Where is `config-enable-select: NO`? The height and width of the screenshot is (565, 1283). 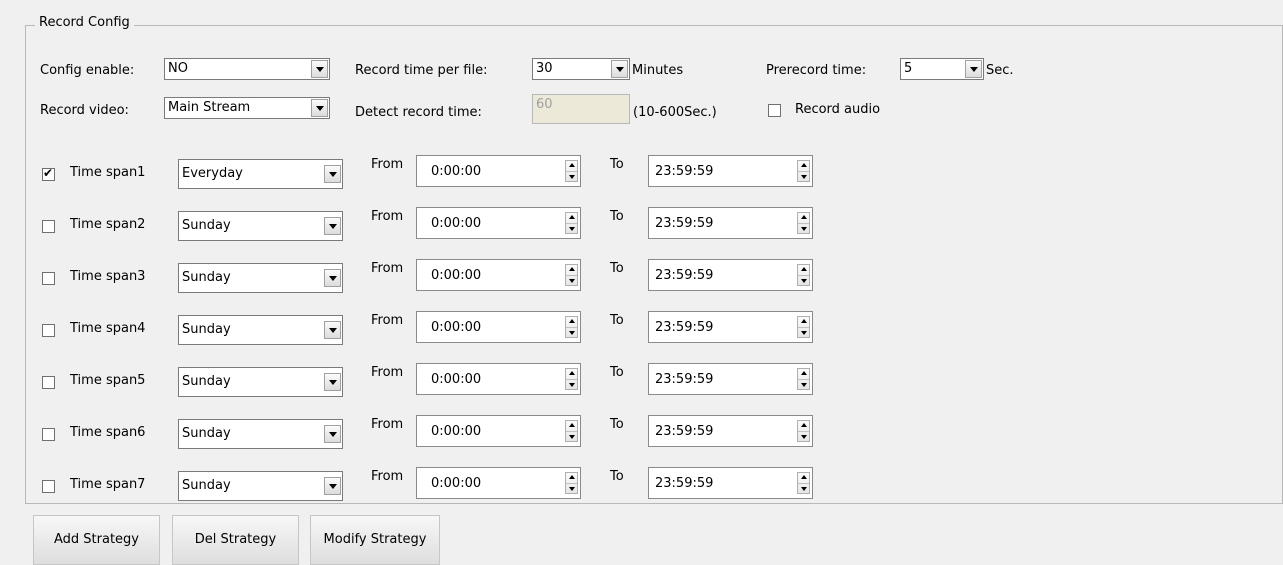
config-enable-select: NO is located at coordinates (247, 69).